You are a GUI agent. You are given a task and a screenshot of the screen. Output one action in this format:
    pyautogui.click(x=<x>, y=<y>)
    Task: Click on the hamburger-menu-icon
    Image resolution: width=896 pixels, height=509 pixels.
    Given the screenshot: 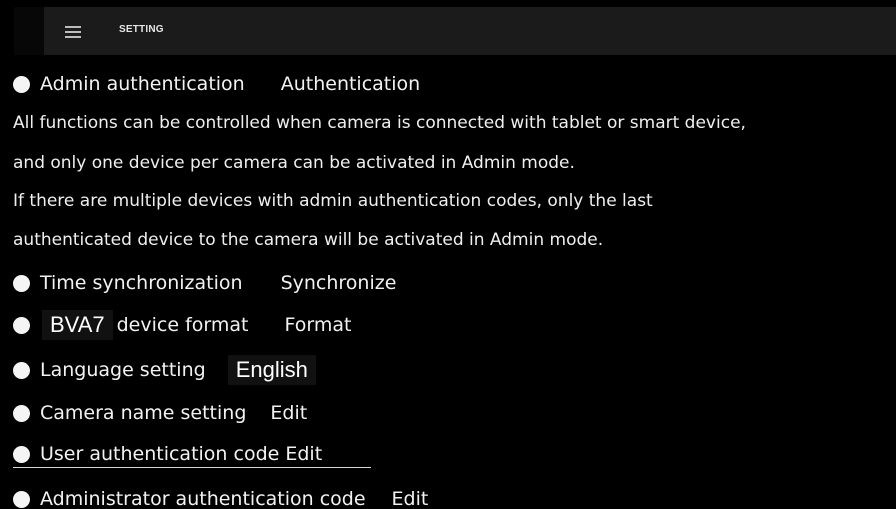 What is the action you would take?
    pyautogui.click(x=73, y=32)
    